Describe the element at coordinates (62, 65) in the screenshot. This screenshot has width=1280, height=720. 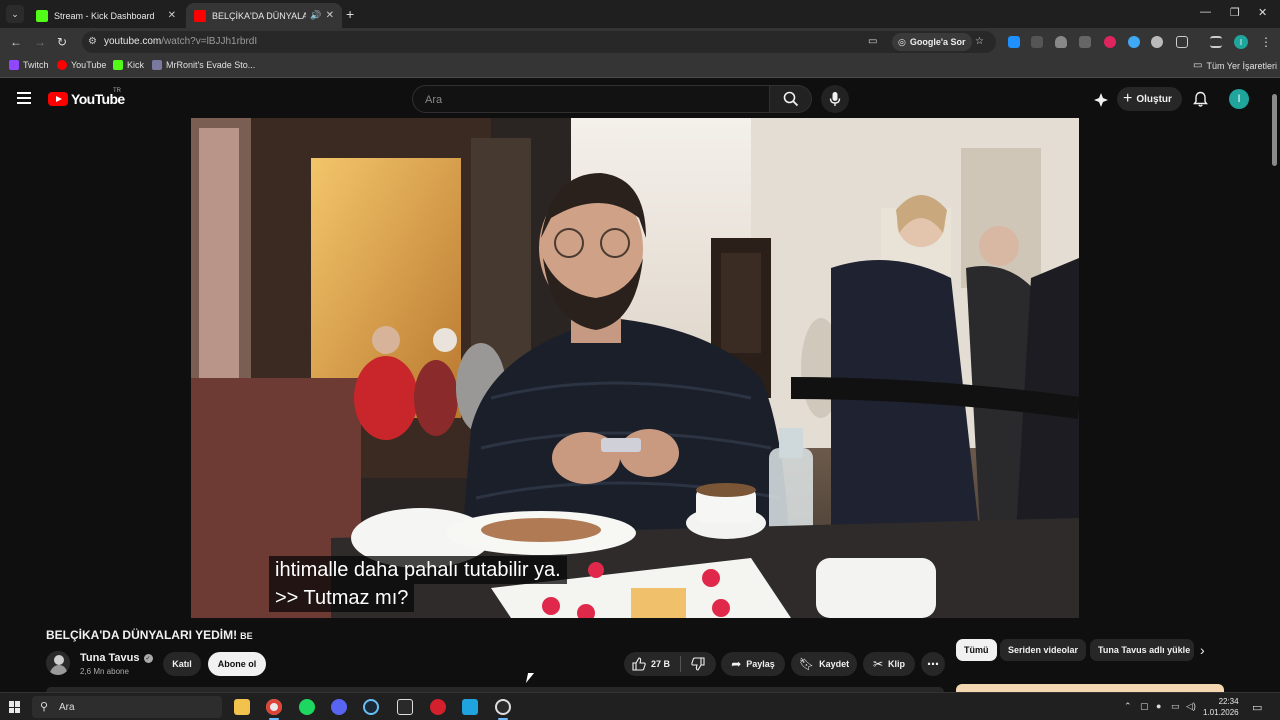
I see `youtube-icon` at that location.